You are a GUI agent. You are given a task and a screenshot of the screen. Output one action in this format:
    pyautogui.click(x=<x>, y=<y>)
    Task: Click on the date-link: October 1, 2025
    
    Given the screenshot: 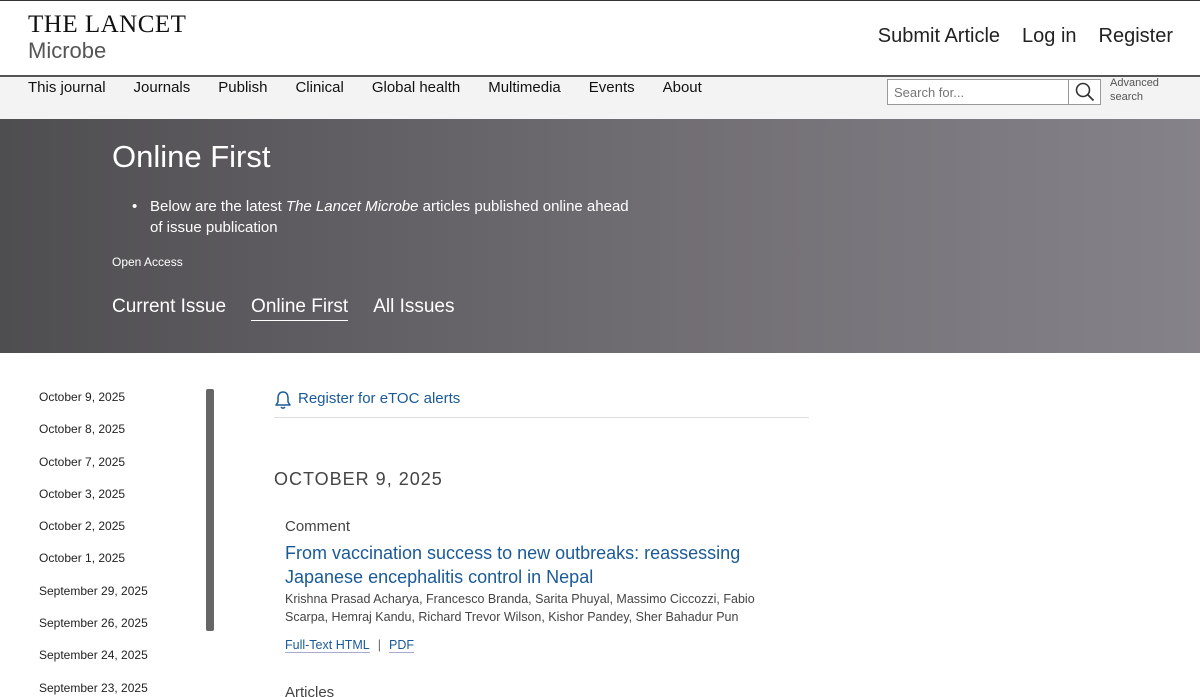 What is the action you would take?
    pyautogui.click(x=124, y=562)
    